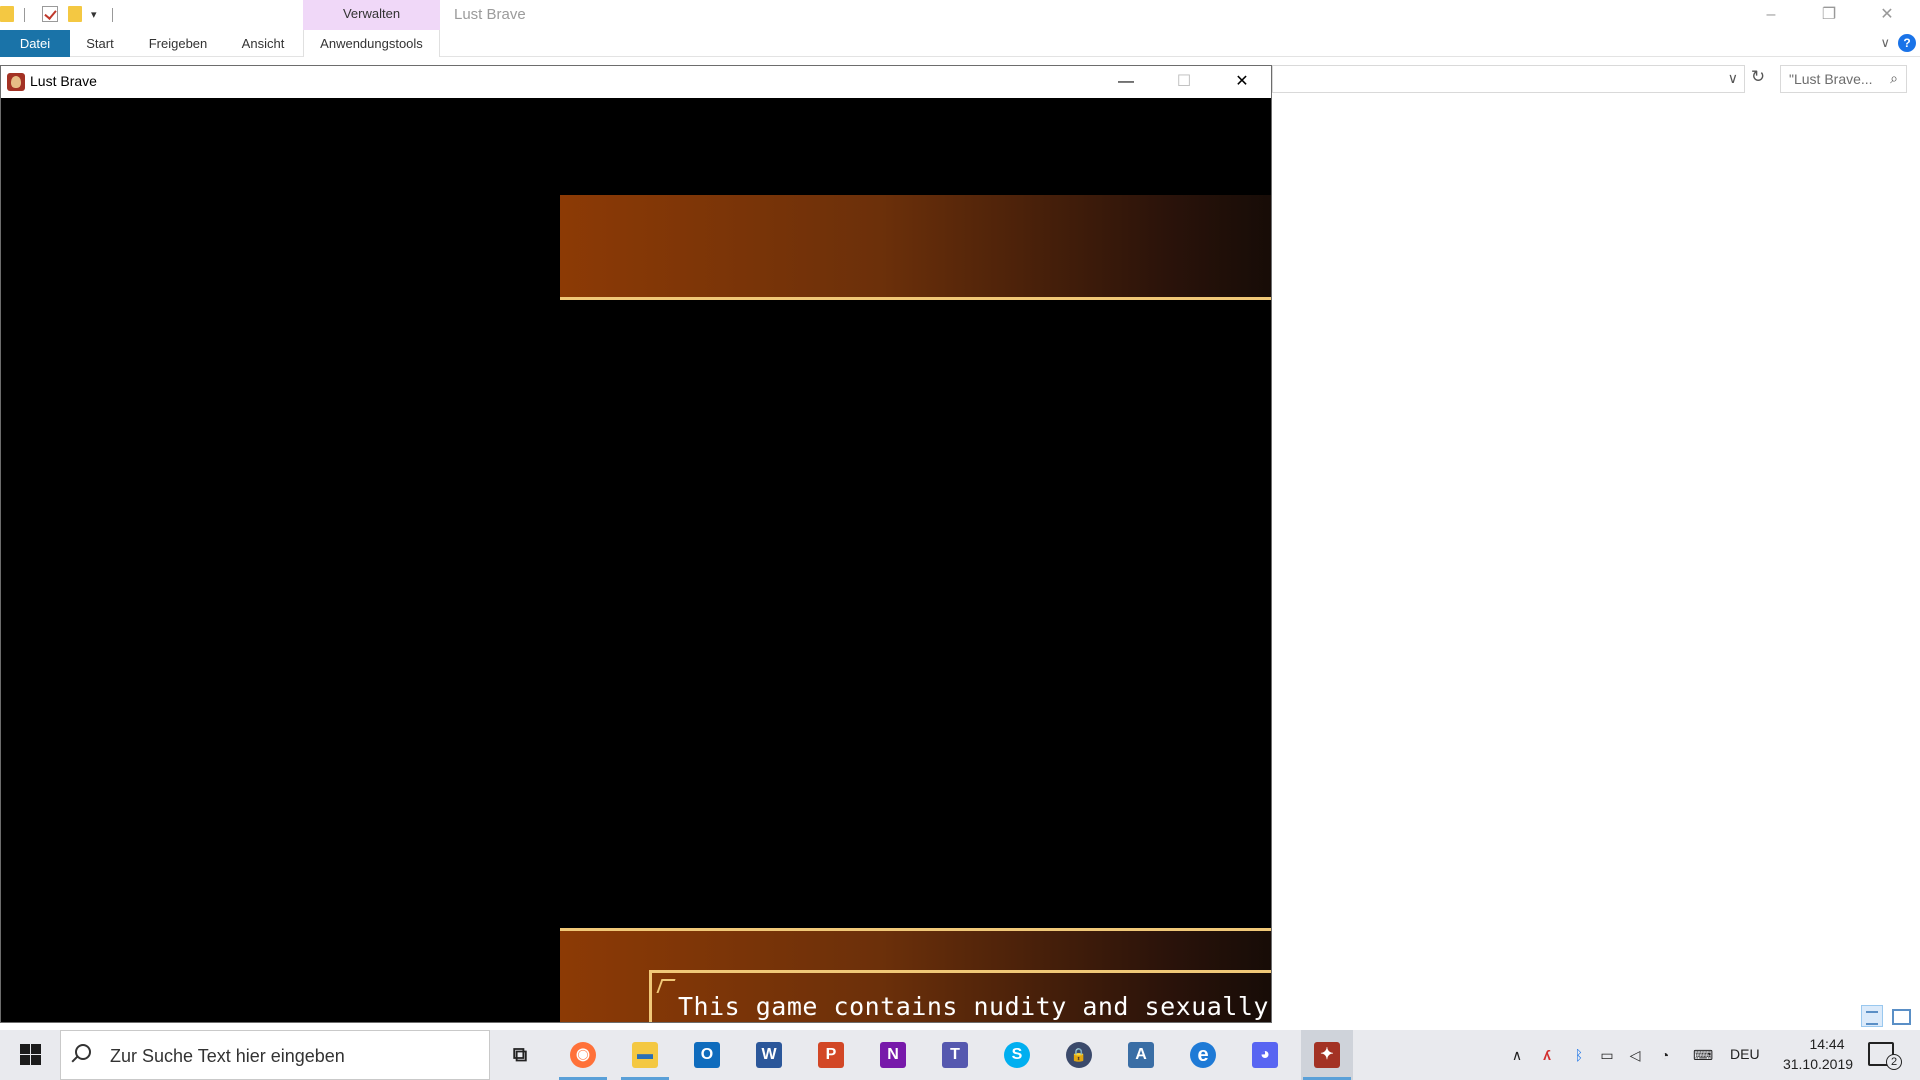 The image size is (1920, 1080). I want to click on clock-time: 14:44, so click(1827, 1044).